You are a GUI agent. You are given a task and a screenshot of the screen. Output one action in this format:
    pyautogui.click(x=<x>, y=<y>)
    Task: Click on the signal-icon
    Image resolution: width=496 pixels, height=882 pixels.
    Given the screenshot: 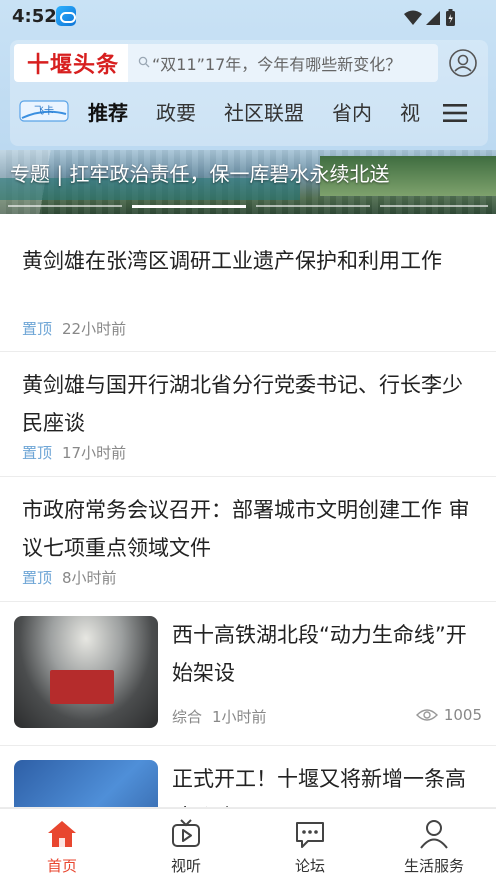 What is the action you would take?
    pyautogui.click(x=433, y=18)
    